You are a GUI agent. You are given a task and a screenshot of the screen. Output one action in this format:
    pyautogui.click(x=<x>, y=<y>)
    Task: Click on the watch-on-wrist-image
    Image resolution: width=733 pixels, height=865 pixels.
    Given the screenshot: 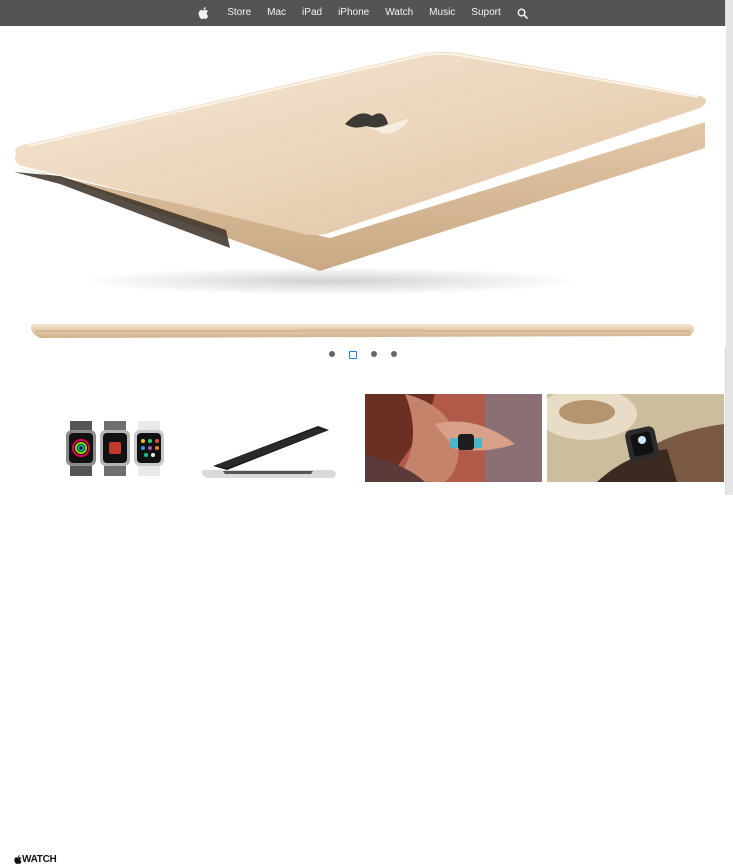 What is the action you would take?
    pyautogui.click(x=635, y=438)
    